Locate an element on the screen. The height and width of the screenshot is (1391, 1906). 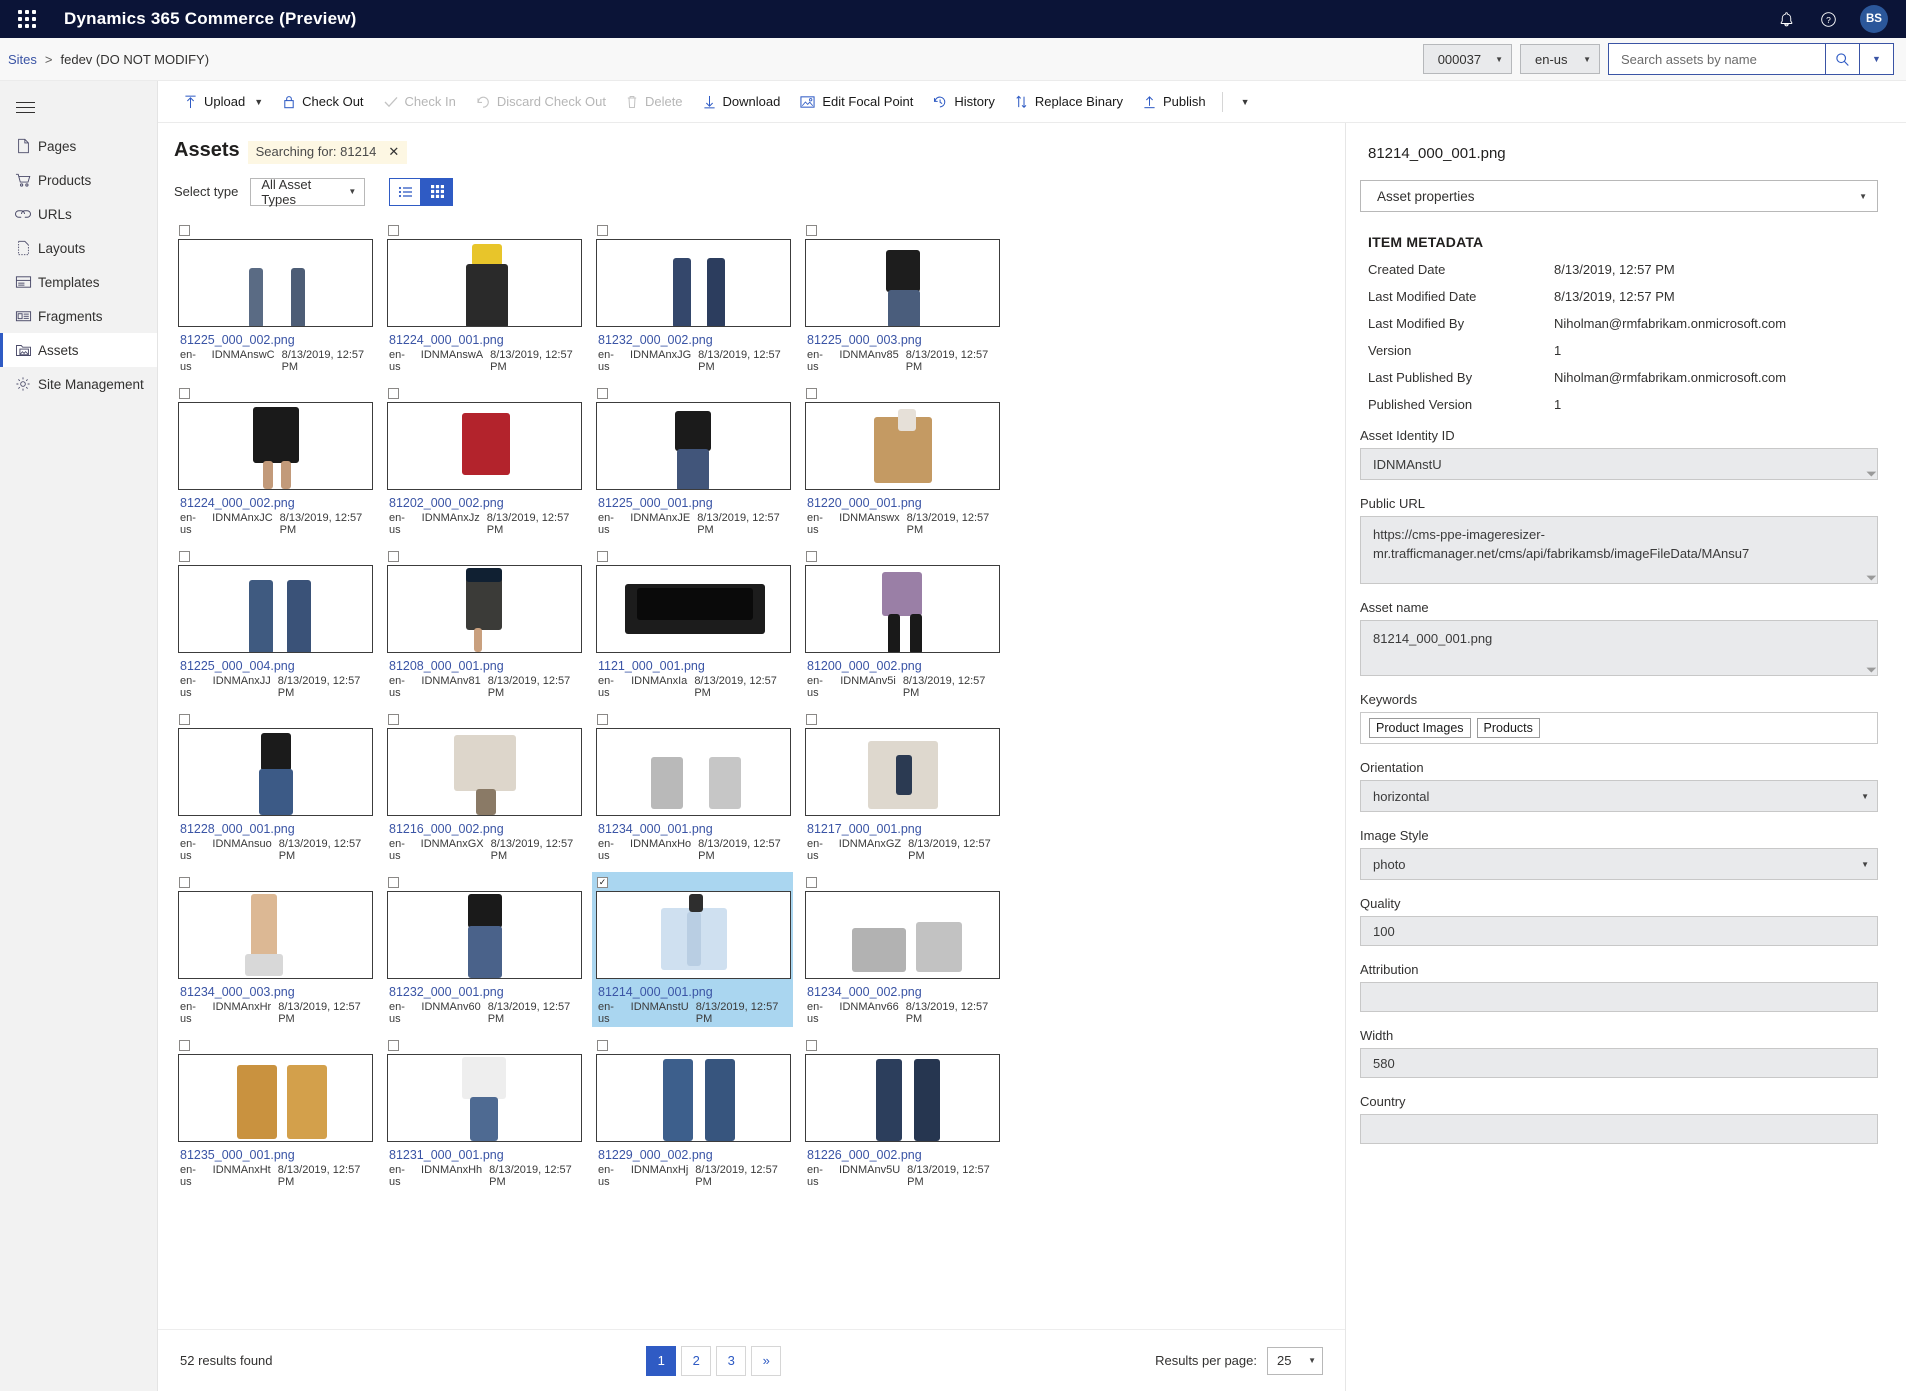
publish-button: Publish is located at coordinates (1174, 102).